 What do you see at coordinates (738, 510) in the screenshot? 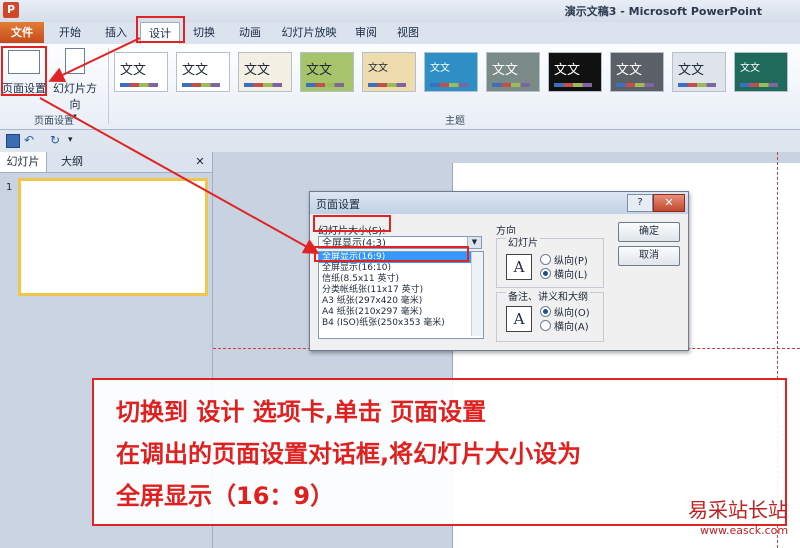
I see `watermark-site: 易采站长站` at bounding box center [738, 510].